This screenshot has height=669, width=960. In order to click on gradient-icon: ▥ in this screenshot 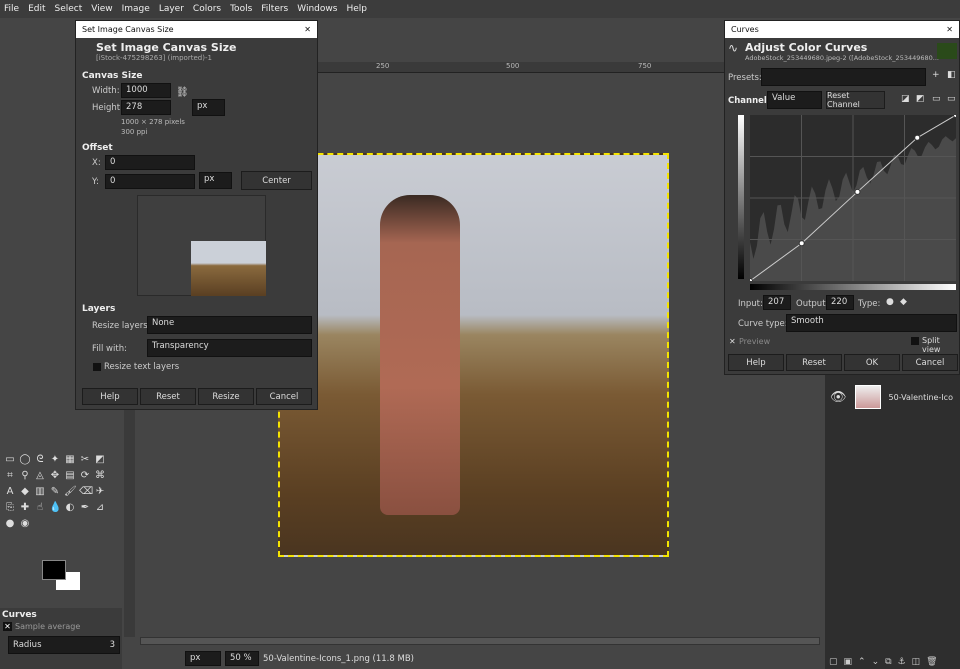, I will do `click(40, 492)`.